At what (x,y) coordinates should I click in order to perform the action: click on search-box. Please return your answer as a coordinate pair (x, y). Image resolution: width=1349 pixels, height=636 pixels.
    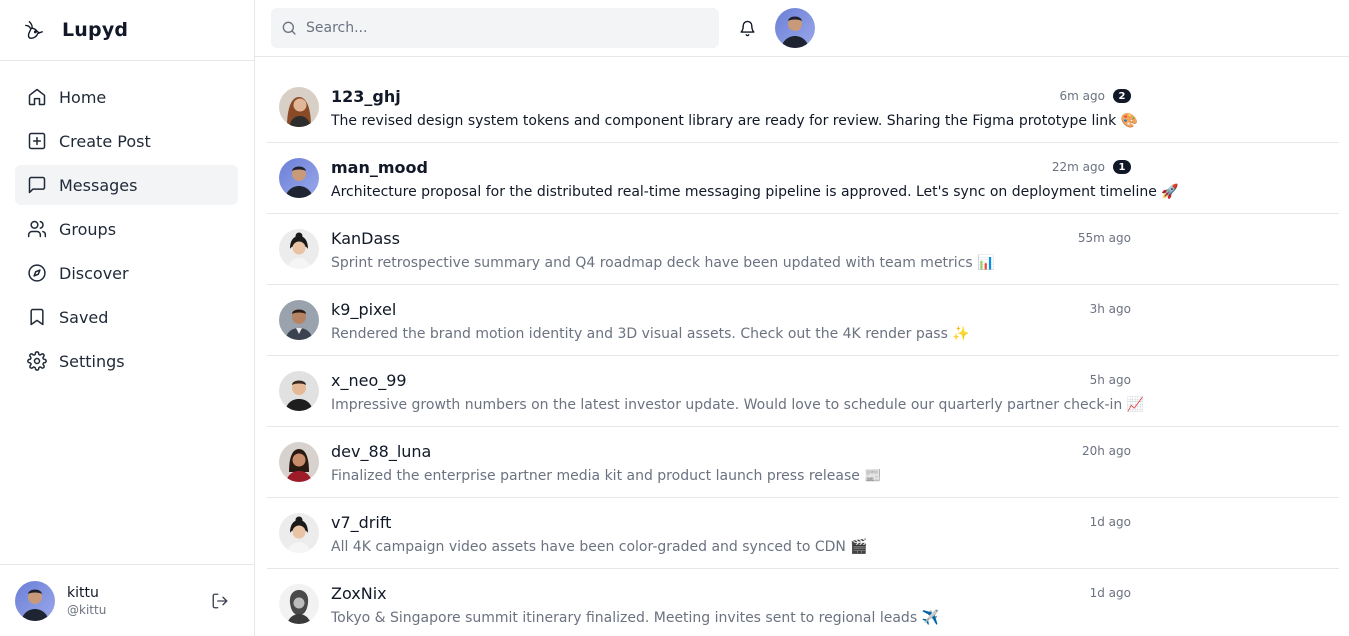
    Looking at the image, I should click on (495, 28).